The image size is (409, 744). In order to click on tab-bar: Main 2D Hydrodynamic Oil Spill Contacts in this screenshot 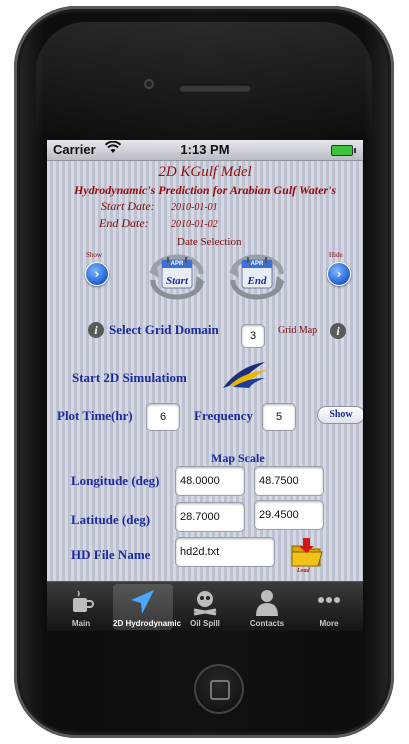, I will do `click(205, 606)`.